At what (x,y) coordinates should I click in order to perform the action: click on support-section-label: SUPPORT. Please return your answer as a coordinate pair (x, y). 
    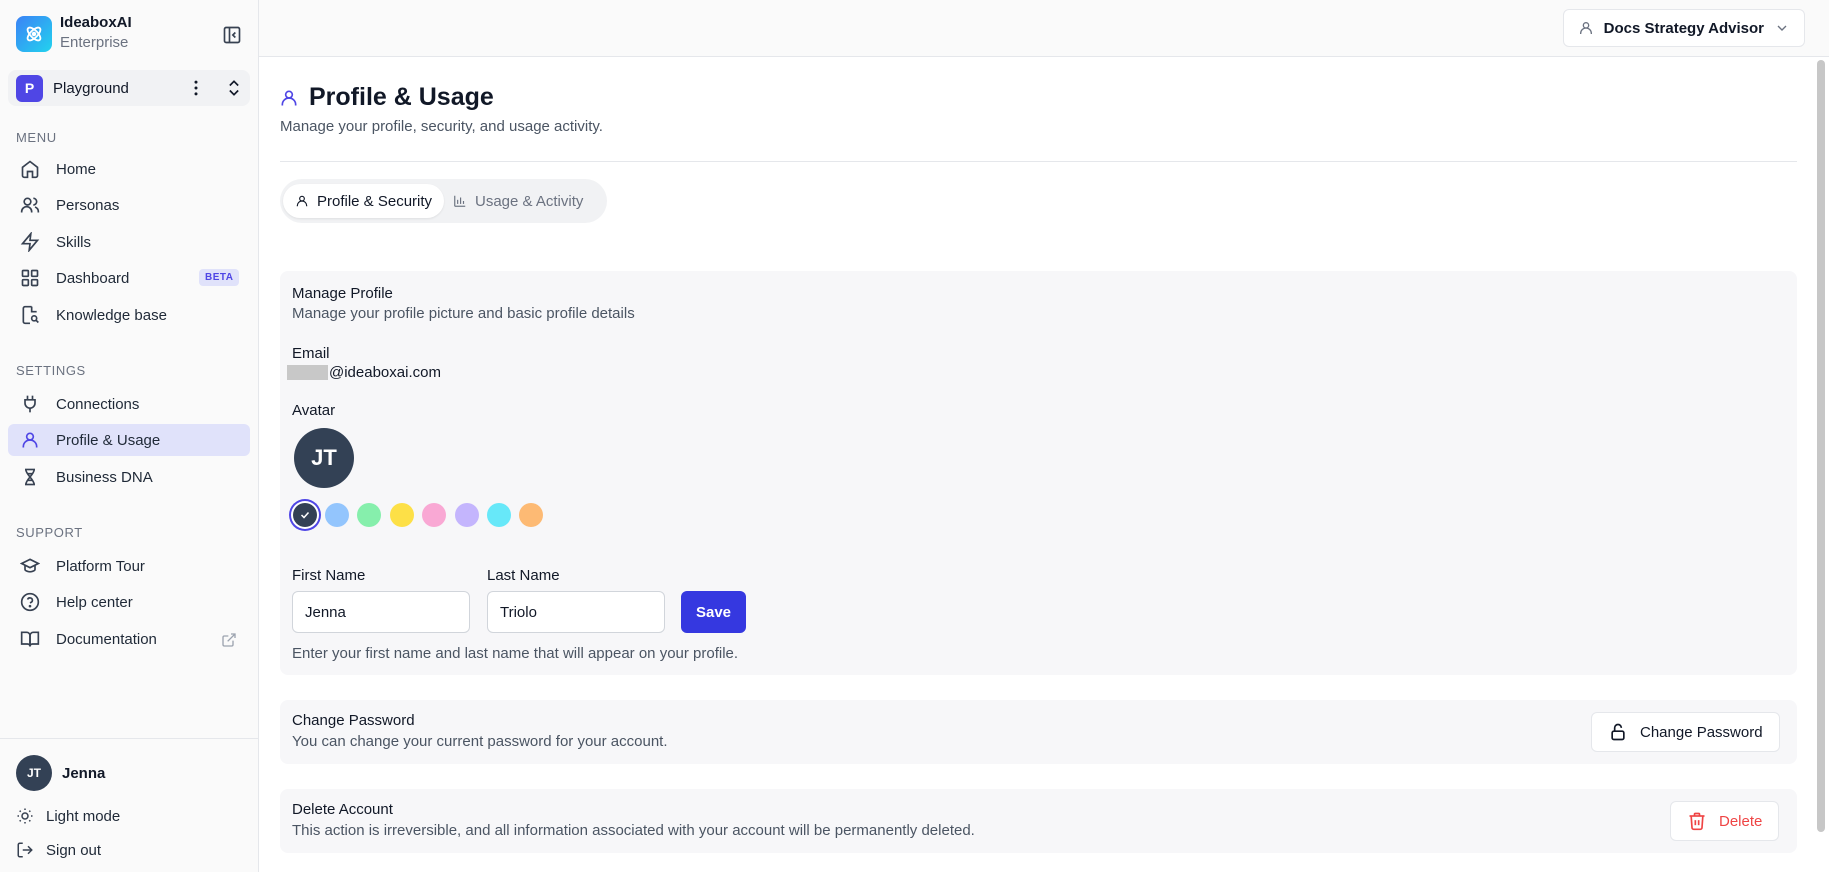
    Looking at the image, I should click on (49, 532).